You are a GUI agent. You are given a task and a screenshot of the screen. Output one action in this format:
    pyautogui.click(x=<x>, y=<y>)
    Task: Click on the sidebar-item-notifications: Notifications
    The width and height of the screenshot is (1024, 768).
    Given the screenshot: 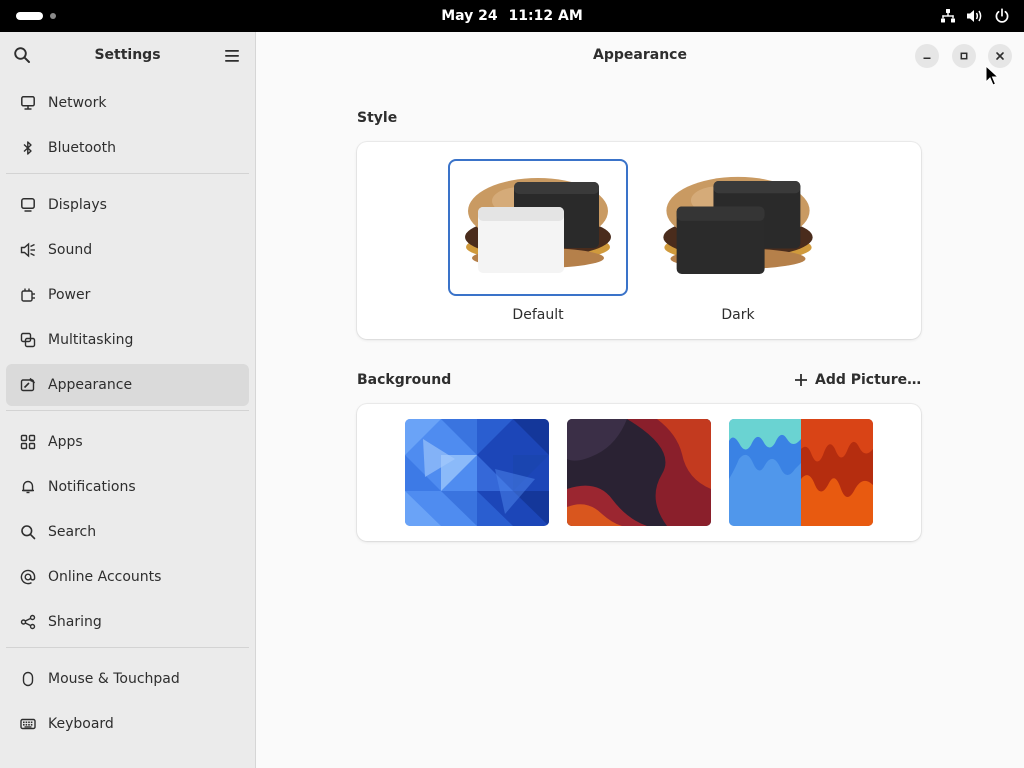 What is the action you would take?
    pyautogui.click(x=127, y=487)
    